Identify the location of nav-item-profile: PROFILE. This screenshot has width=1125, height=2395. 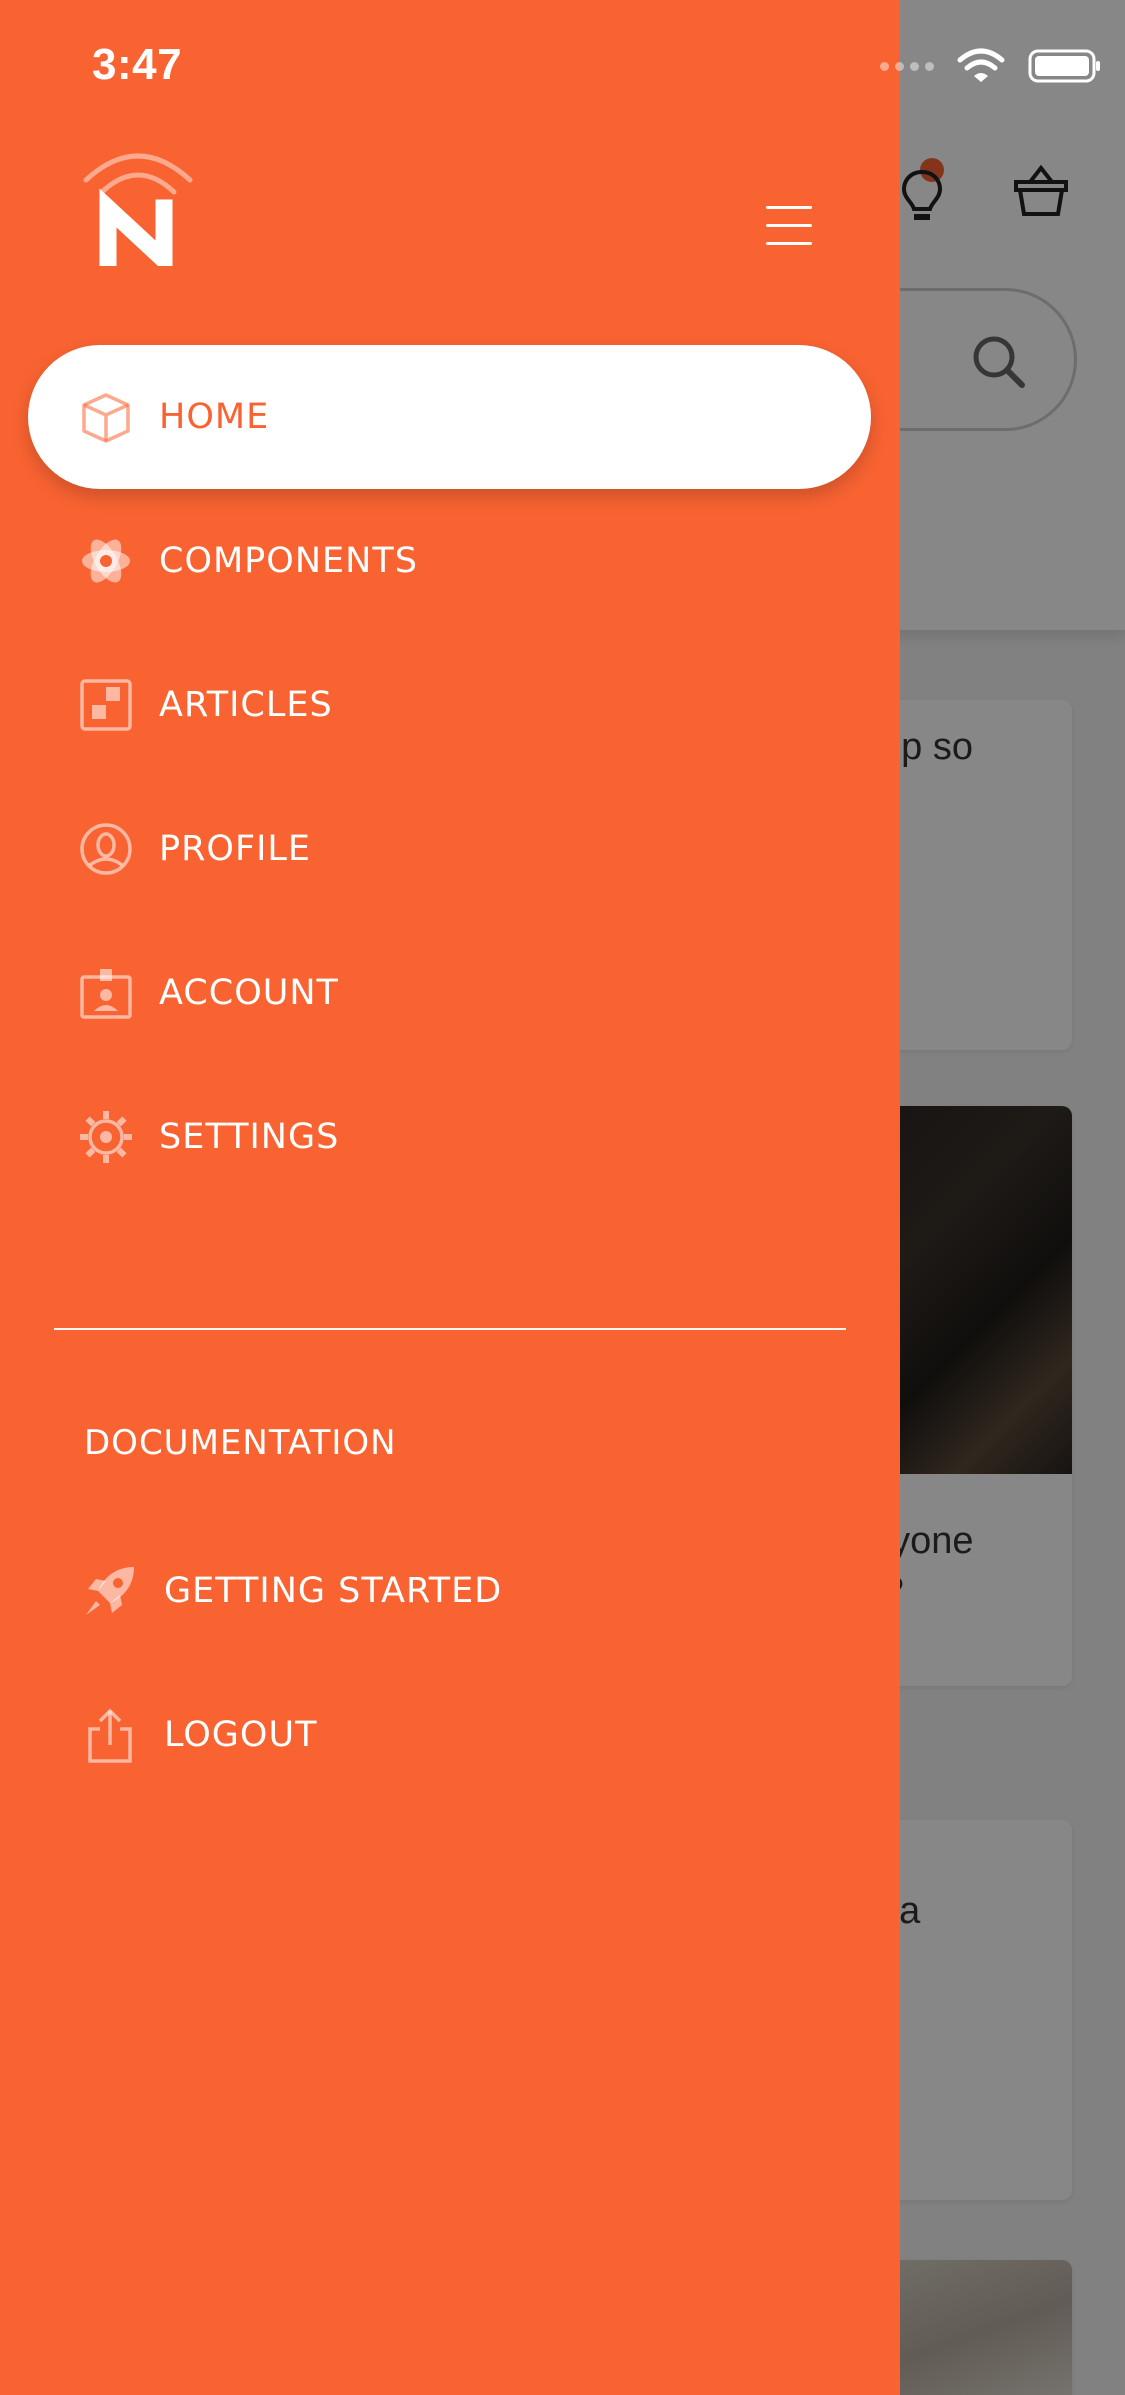
(449, 849).